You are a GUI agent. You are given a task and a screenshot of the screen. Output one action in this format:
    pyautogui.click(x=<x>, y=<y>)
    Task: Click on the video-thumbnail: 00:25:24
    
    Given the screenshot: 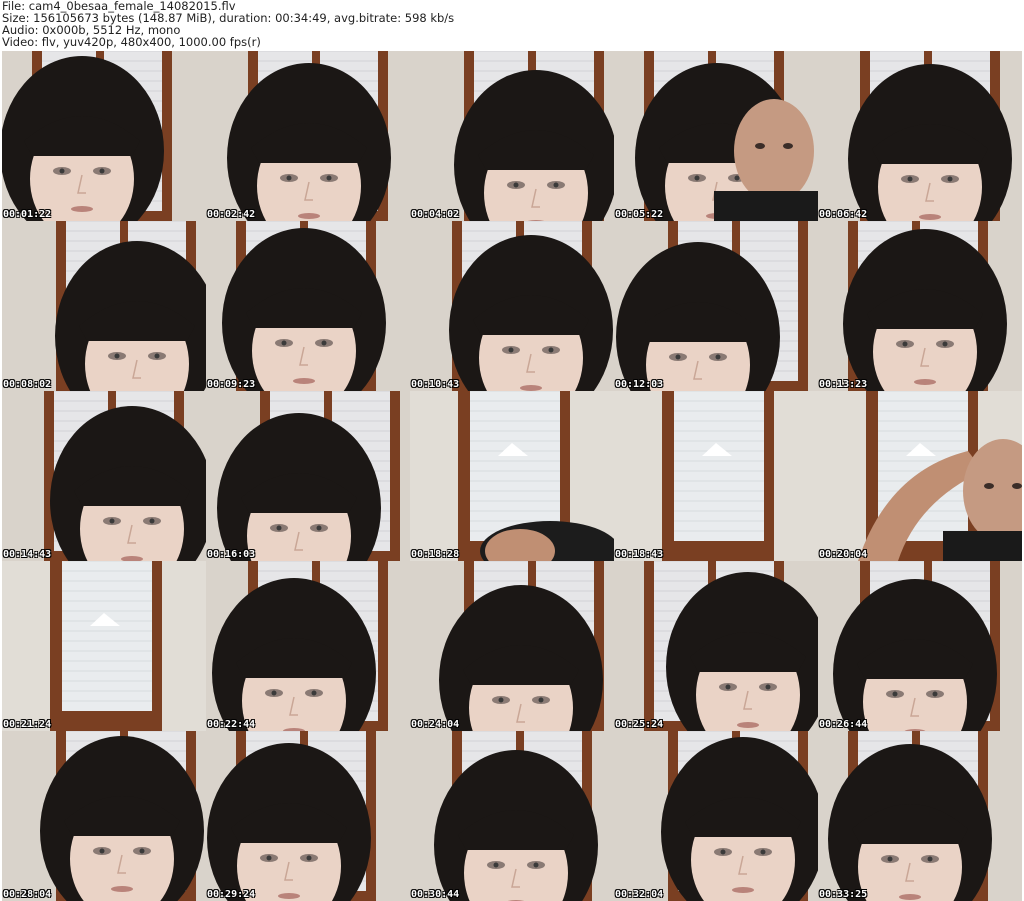 What is the action you would take?
    pyautogui.click(x=716, y=646)
    